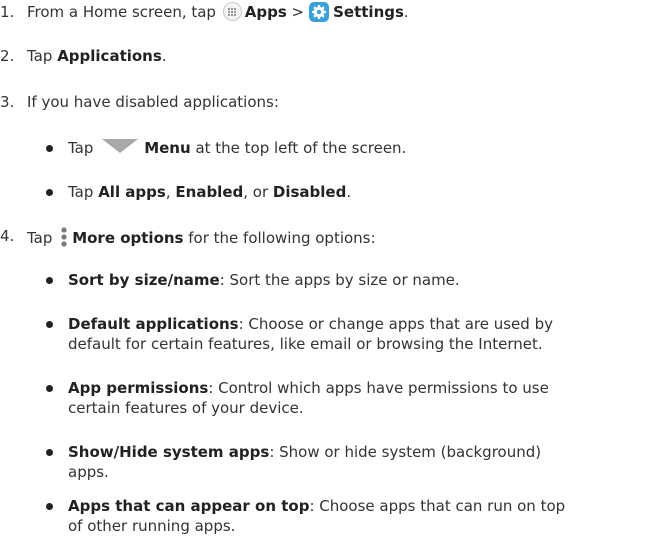 This screenshot has width=660, height=536. I want to click on step-number: 1., so click(7, 12).